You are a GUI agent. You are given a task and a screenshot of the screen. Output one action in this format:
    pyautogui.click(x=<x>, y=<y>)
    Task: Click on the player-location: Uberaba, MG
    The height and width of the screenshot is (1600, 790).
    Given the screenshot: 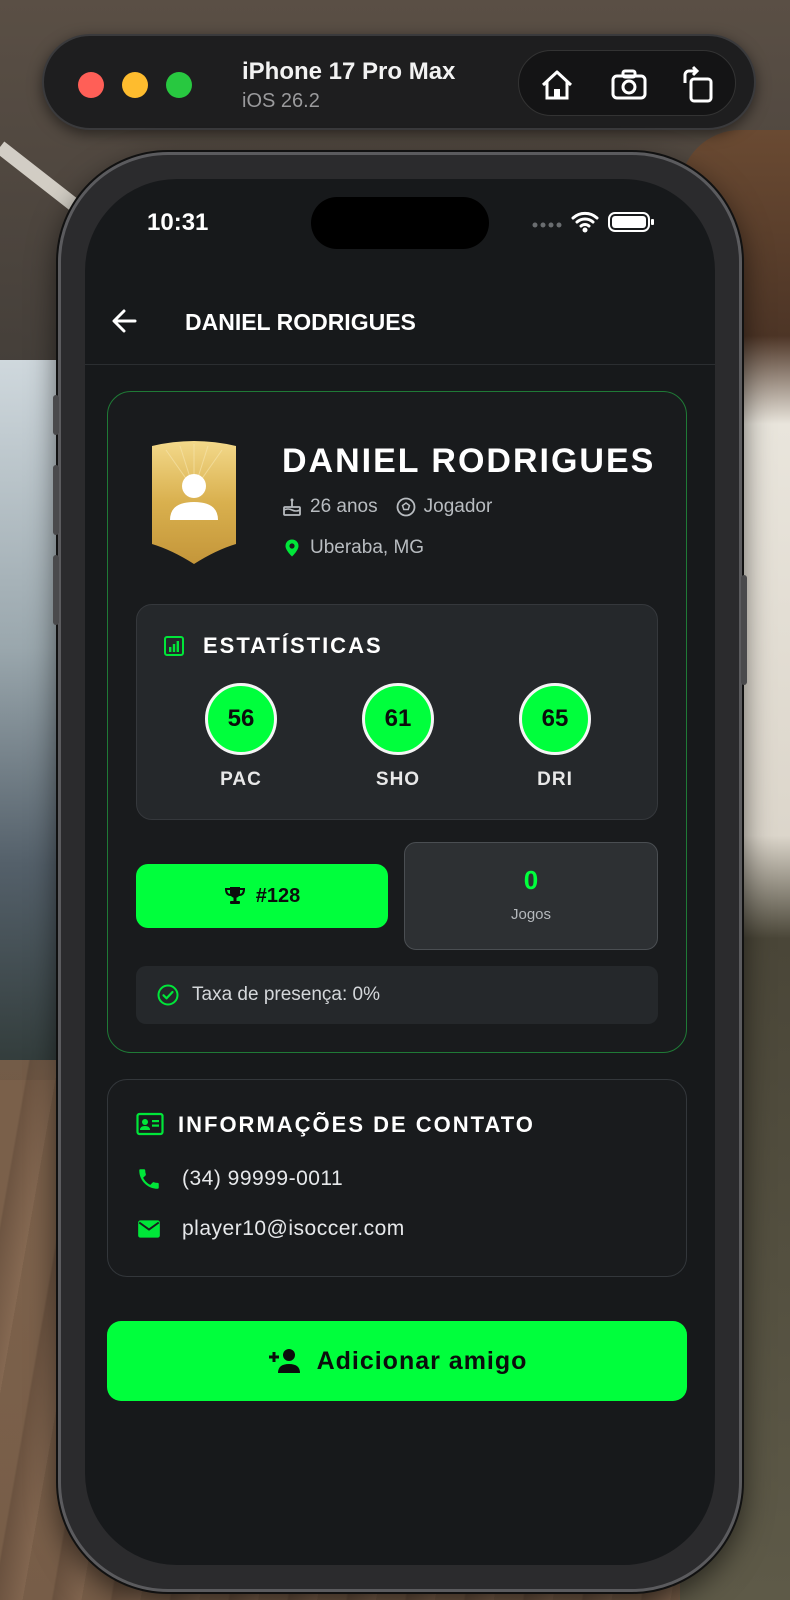 What is the action you would take?
    pyautogui.click(x=367, y=547)
    